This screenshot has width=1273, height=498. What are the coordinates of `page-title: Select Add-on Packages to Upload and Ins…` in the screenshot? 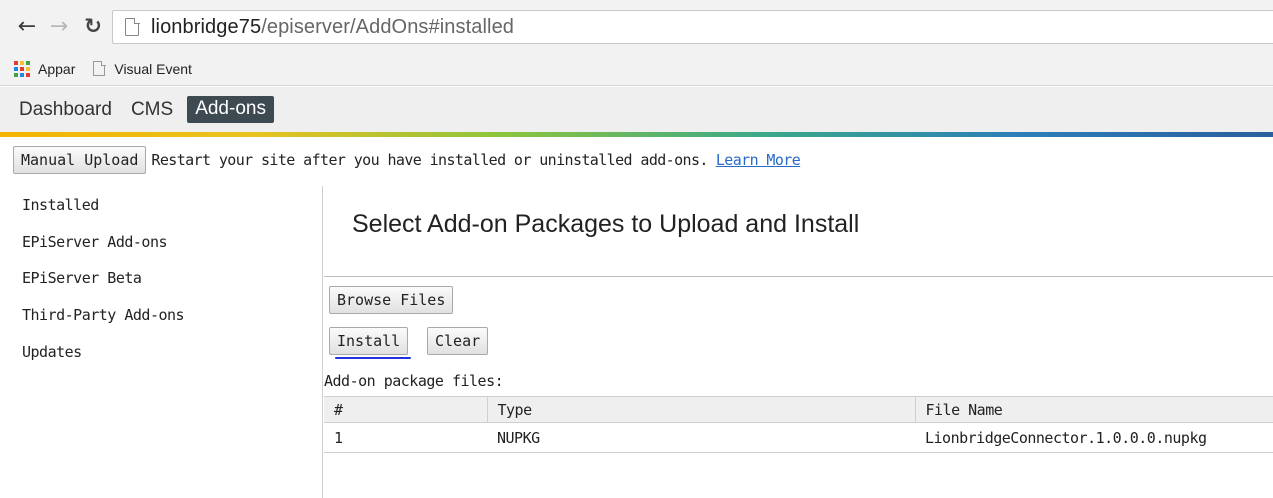 It's located at (606, 224).